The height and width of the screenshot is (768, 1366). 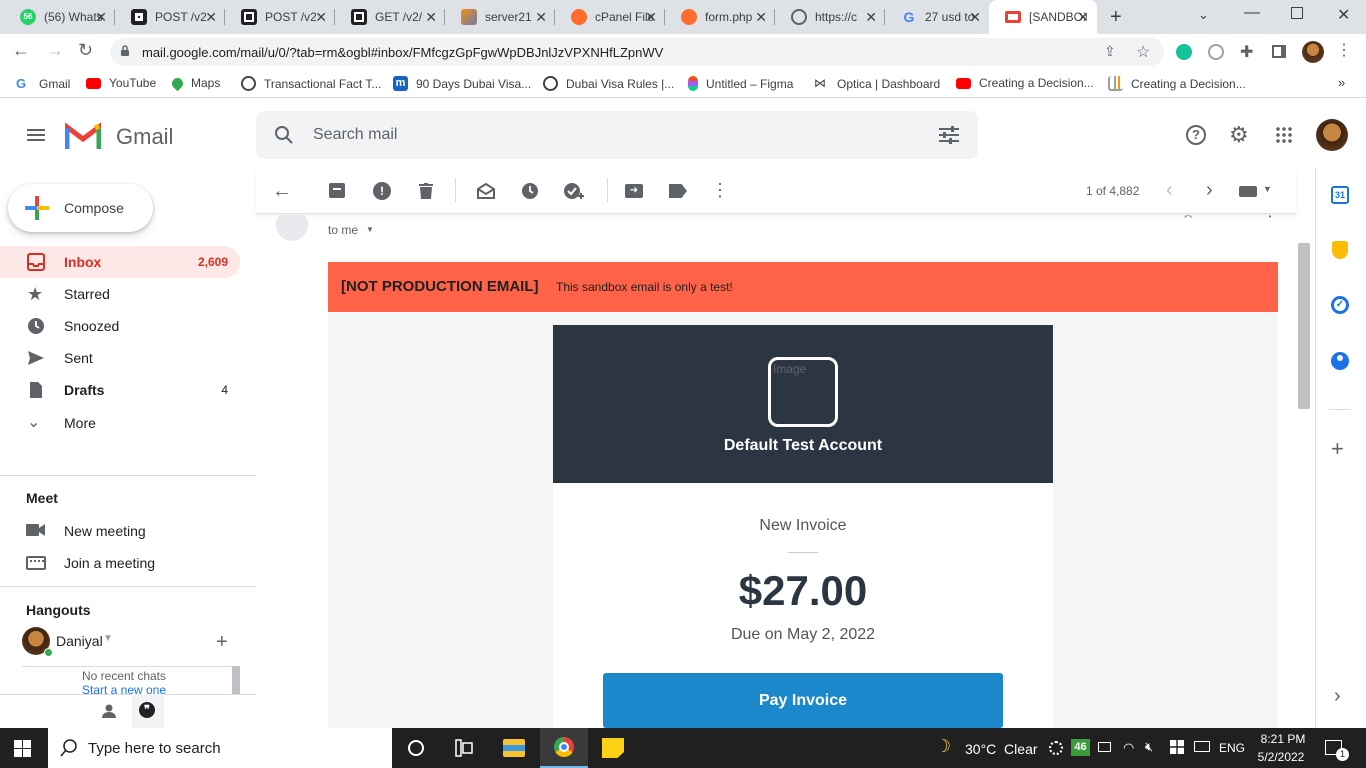 I want to click on tab-form-php: form.php ✕, so click(x=720, y=17).